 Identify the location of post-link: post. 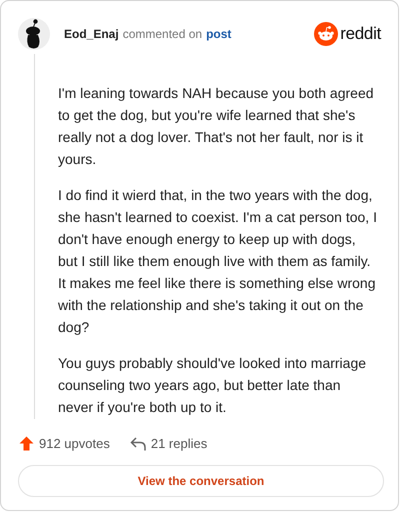
(219, 34).